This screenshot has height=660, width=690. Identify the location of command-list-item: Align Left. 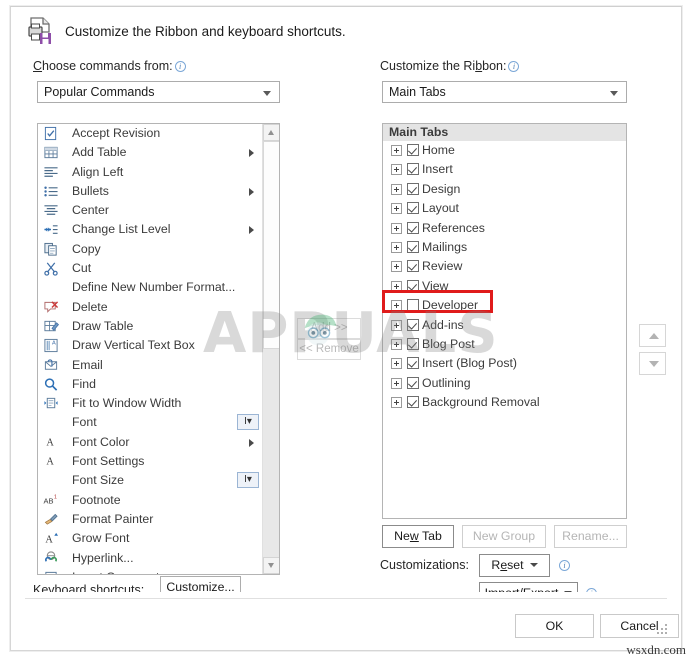
(150, 172).